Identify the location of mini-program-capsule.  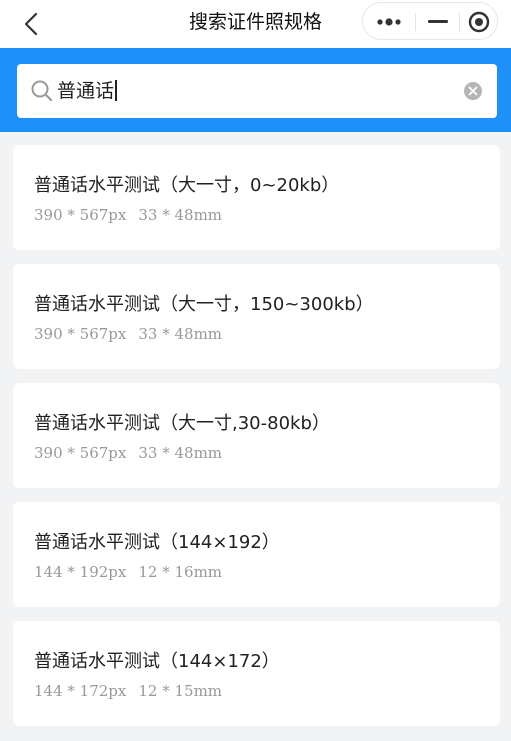
(430, 21).